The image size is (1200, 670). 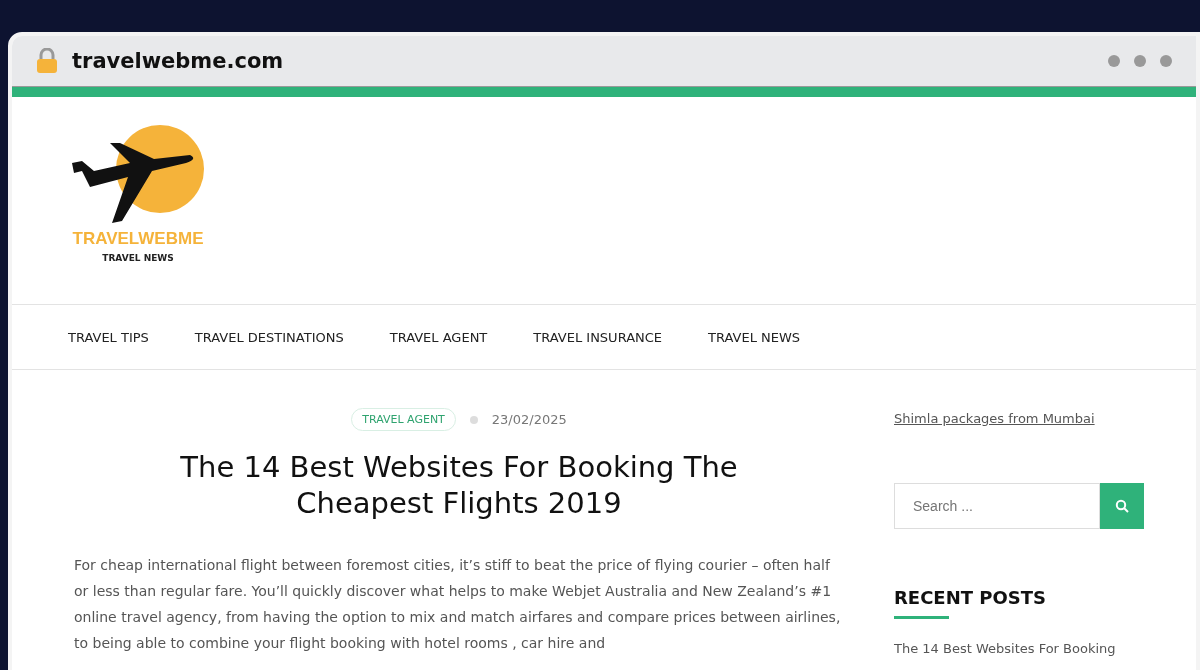 What do you see at coordinates (138, 239) in the screenshot?
I see `logo-name: TRAVELWEBME` at bounding box center [138, 239].